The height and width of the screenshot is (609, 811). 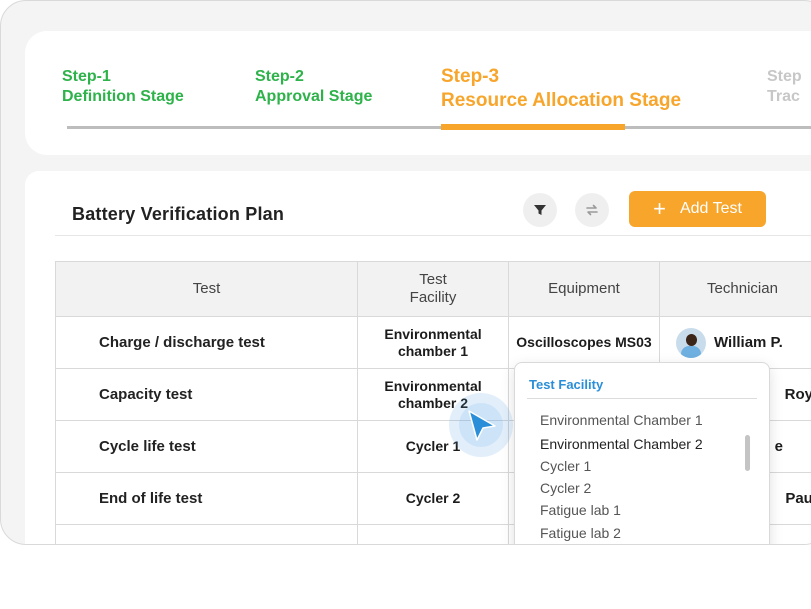 I want to click on column-header-test: Test, so click(x=206, y=289).